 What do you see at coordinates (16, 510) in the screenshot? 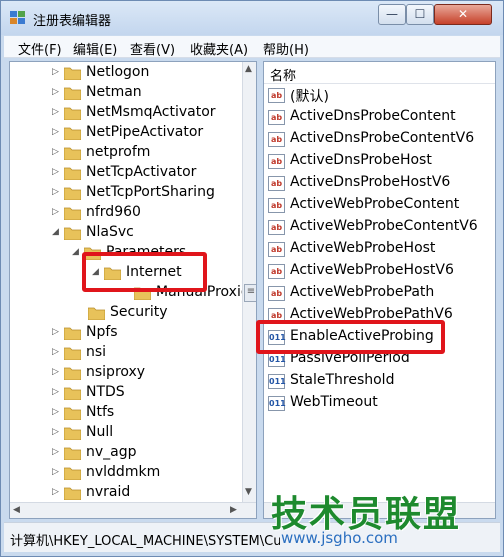
I see `scroll-left-icon: ◀` at bounding box center [16, 510].